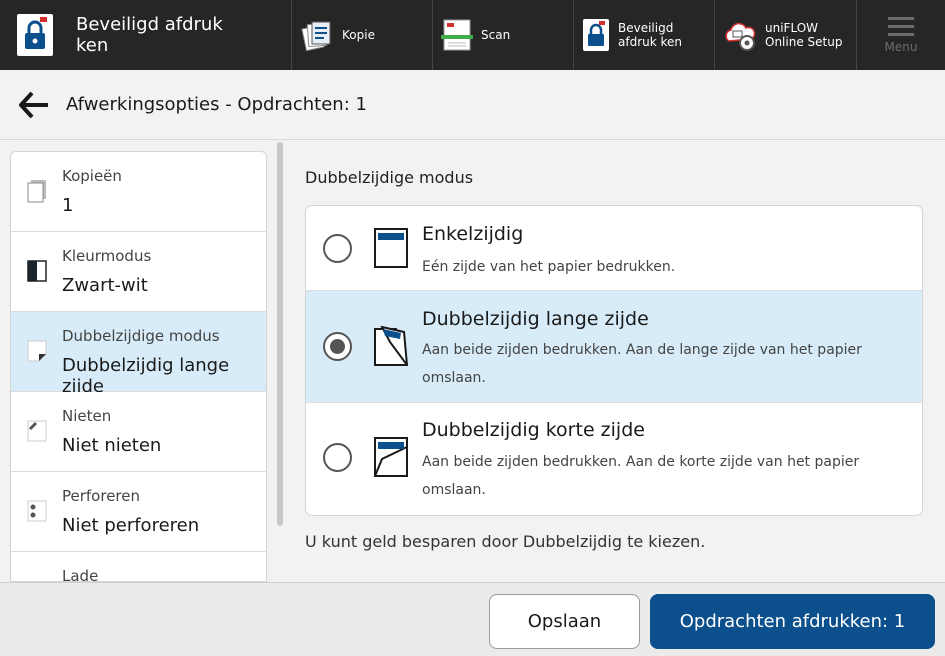  What do you see at coordinates (138, 512) in the screenshot?
I see `sidebar-item-punch: Perforeren Niet perforeren` at bounding box center [138, 512].